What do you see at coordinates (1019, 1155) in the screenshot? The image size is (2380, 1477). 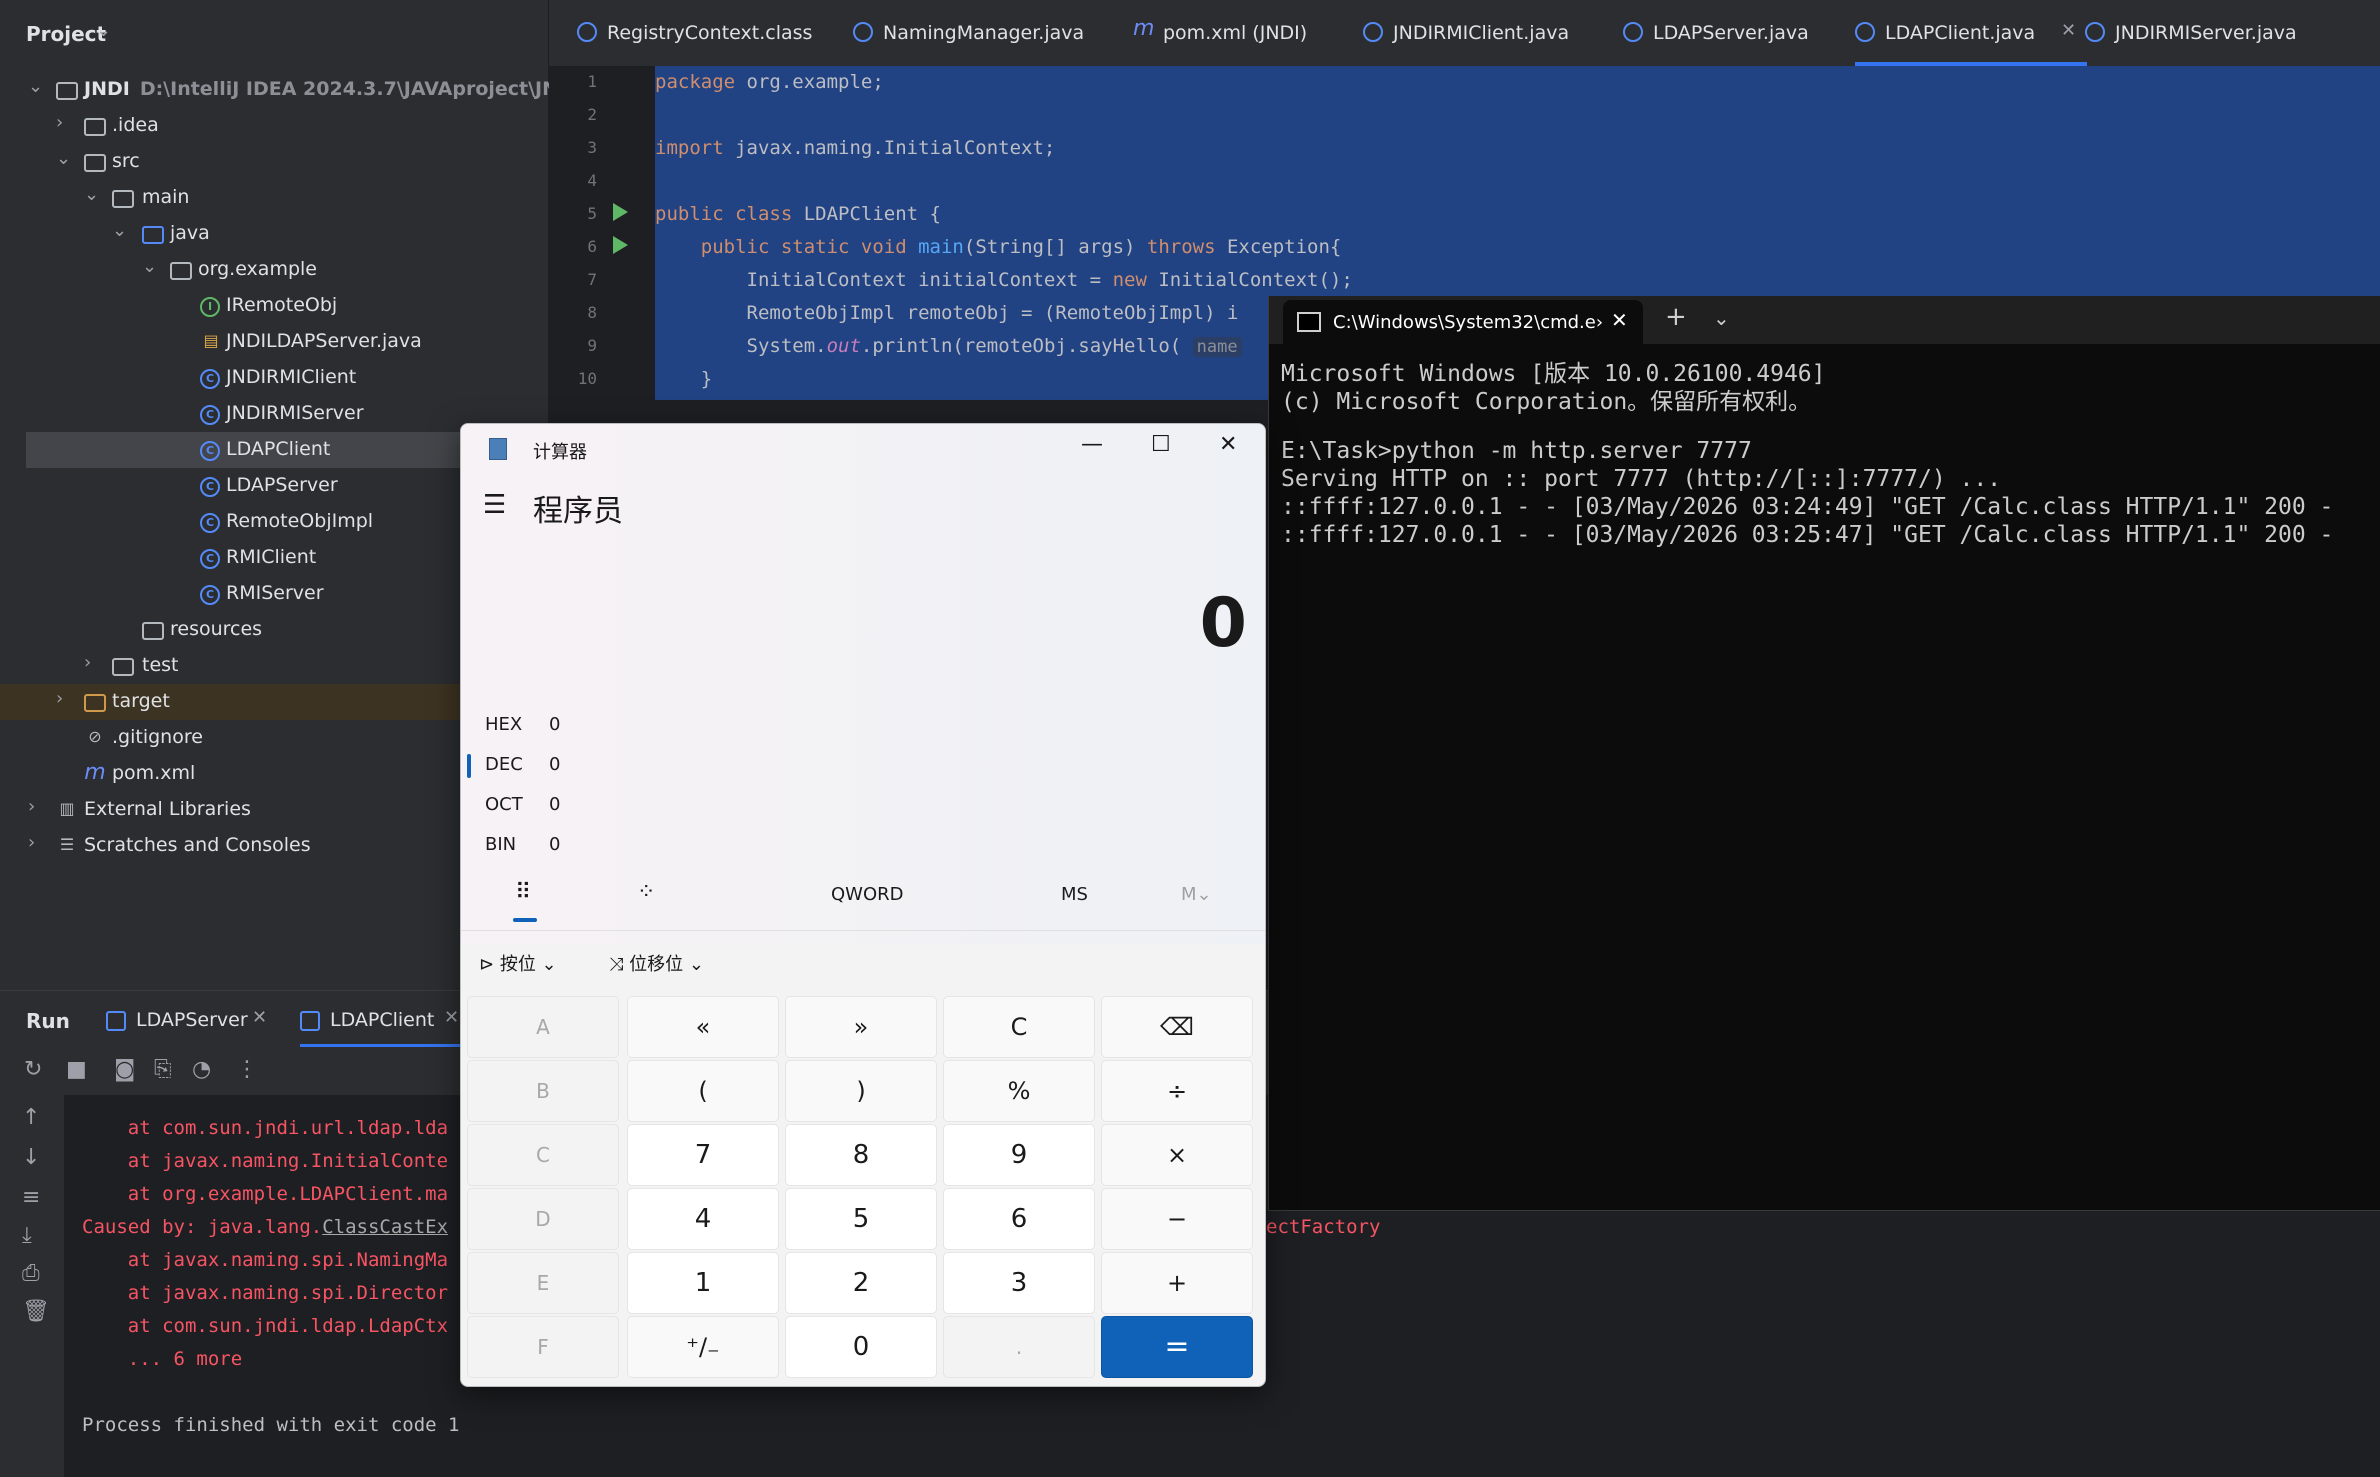 I see `key-9: 9` at bounding box center [1019, 1155].